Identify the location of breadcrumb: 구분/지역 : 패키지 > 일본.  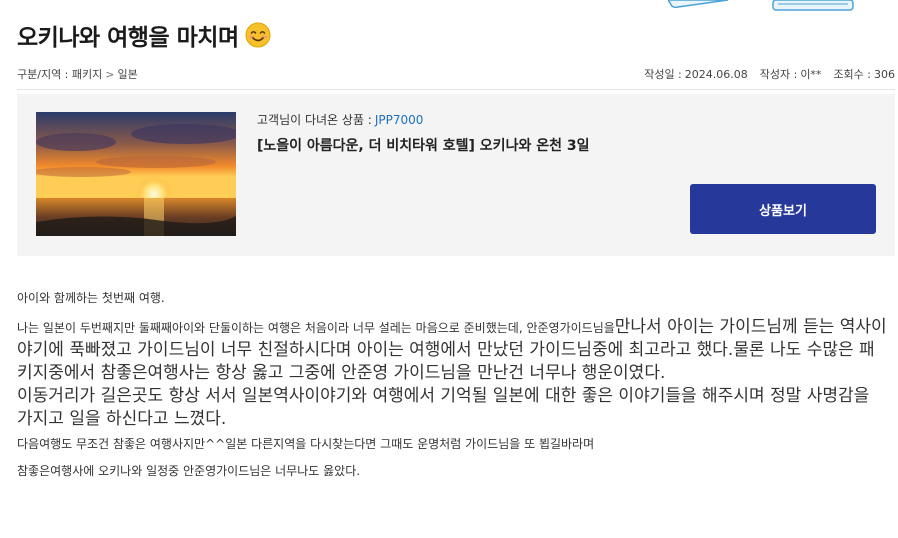
(77, 74).